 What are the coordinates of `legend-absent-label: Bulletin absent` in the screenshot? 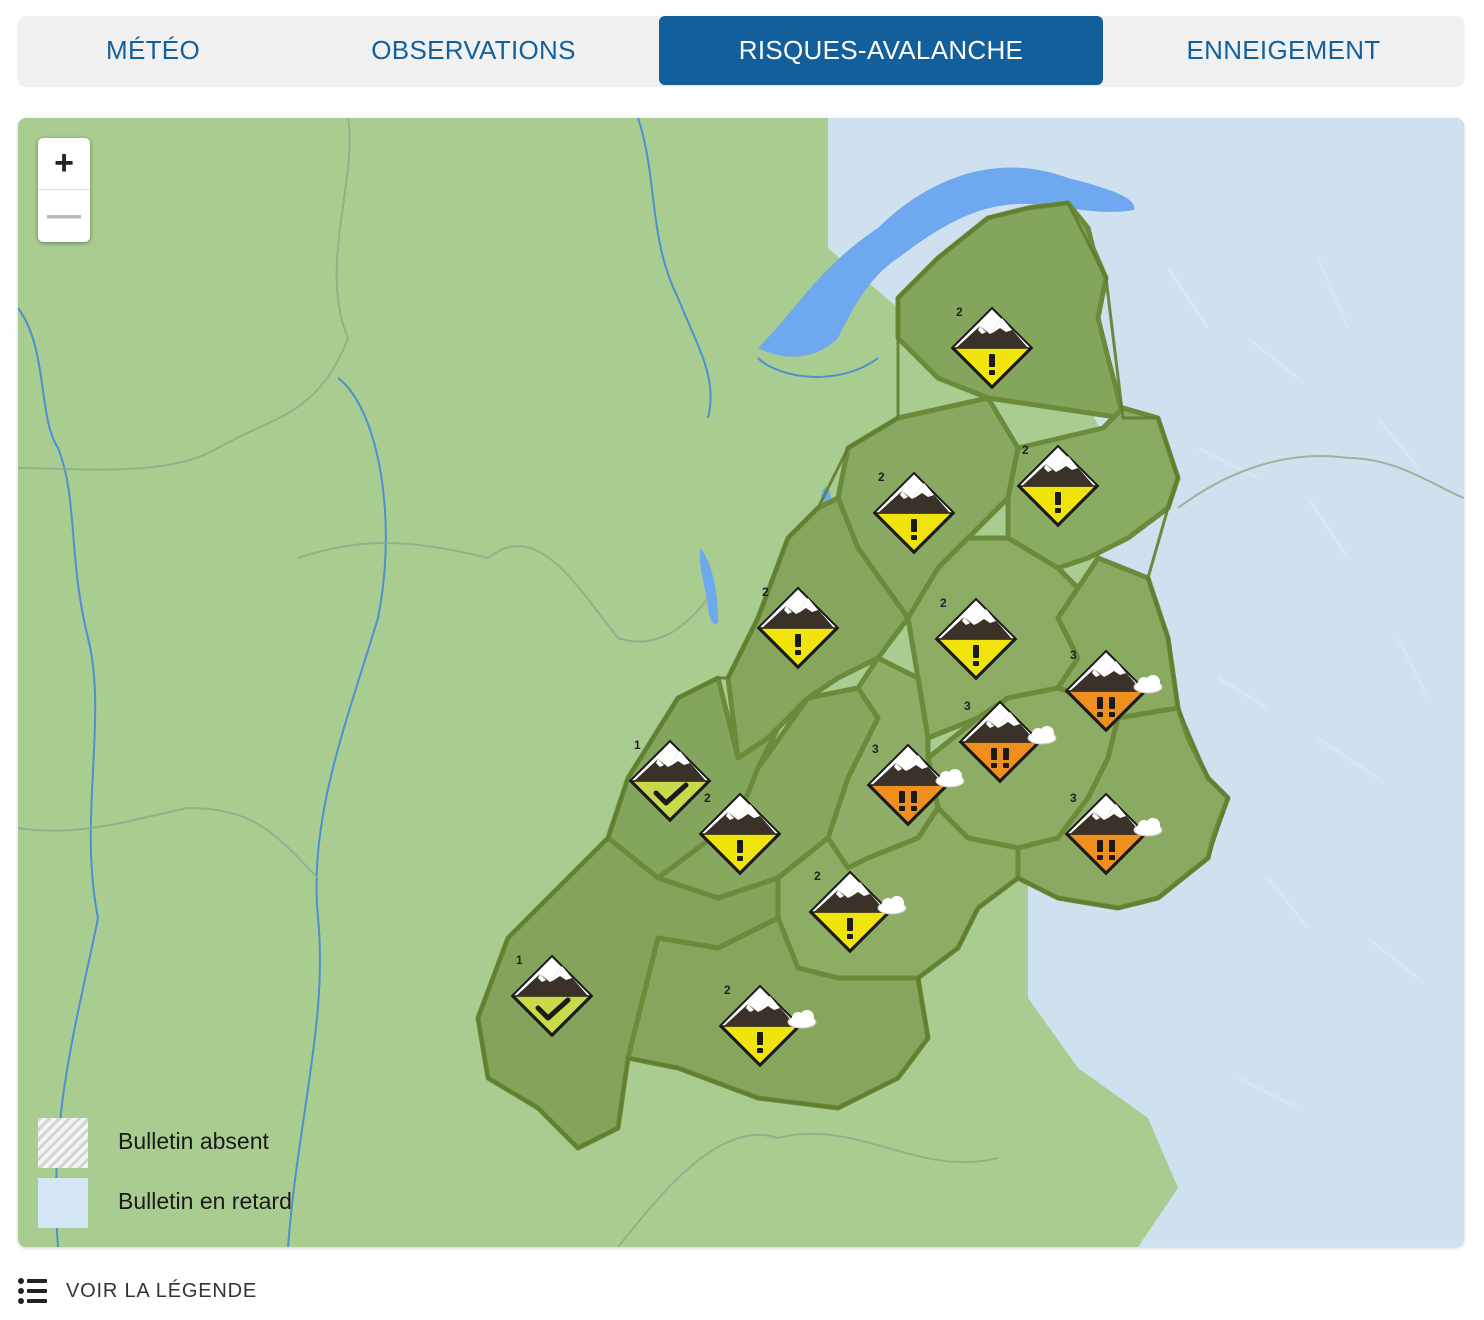 It's located at (193, 1141).